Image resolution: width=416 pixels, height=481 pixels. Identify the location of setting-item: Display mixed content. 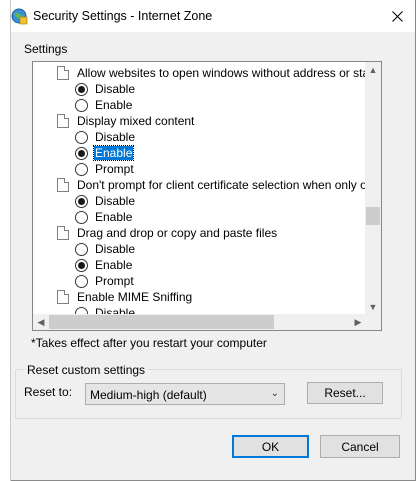
(126, 121).